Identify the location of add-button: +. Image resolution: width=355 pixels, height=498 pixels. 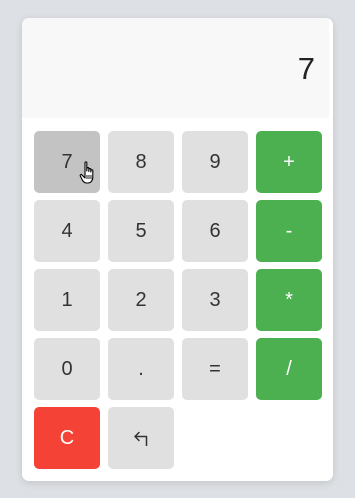
(289, 162).